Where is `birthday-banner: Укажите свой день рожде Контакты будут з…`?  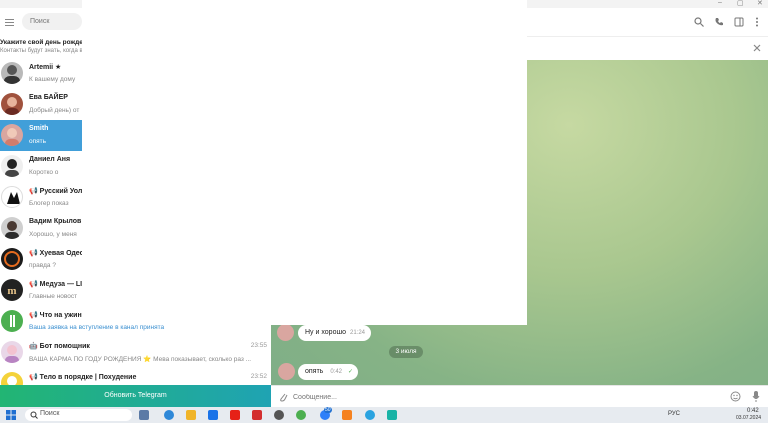
birthday-banner: Укажите свой день рожде Контакты будут з… is located at coordinates (41, 47).